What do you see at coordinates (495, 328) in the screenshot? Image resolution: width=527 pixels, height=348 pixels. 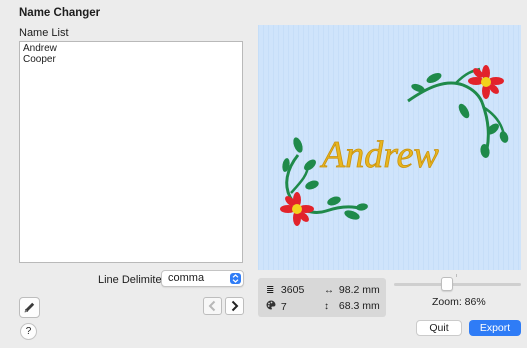 I see `export-button: Export` at bounding box center [495, 328].